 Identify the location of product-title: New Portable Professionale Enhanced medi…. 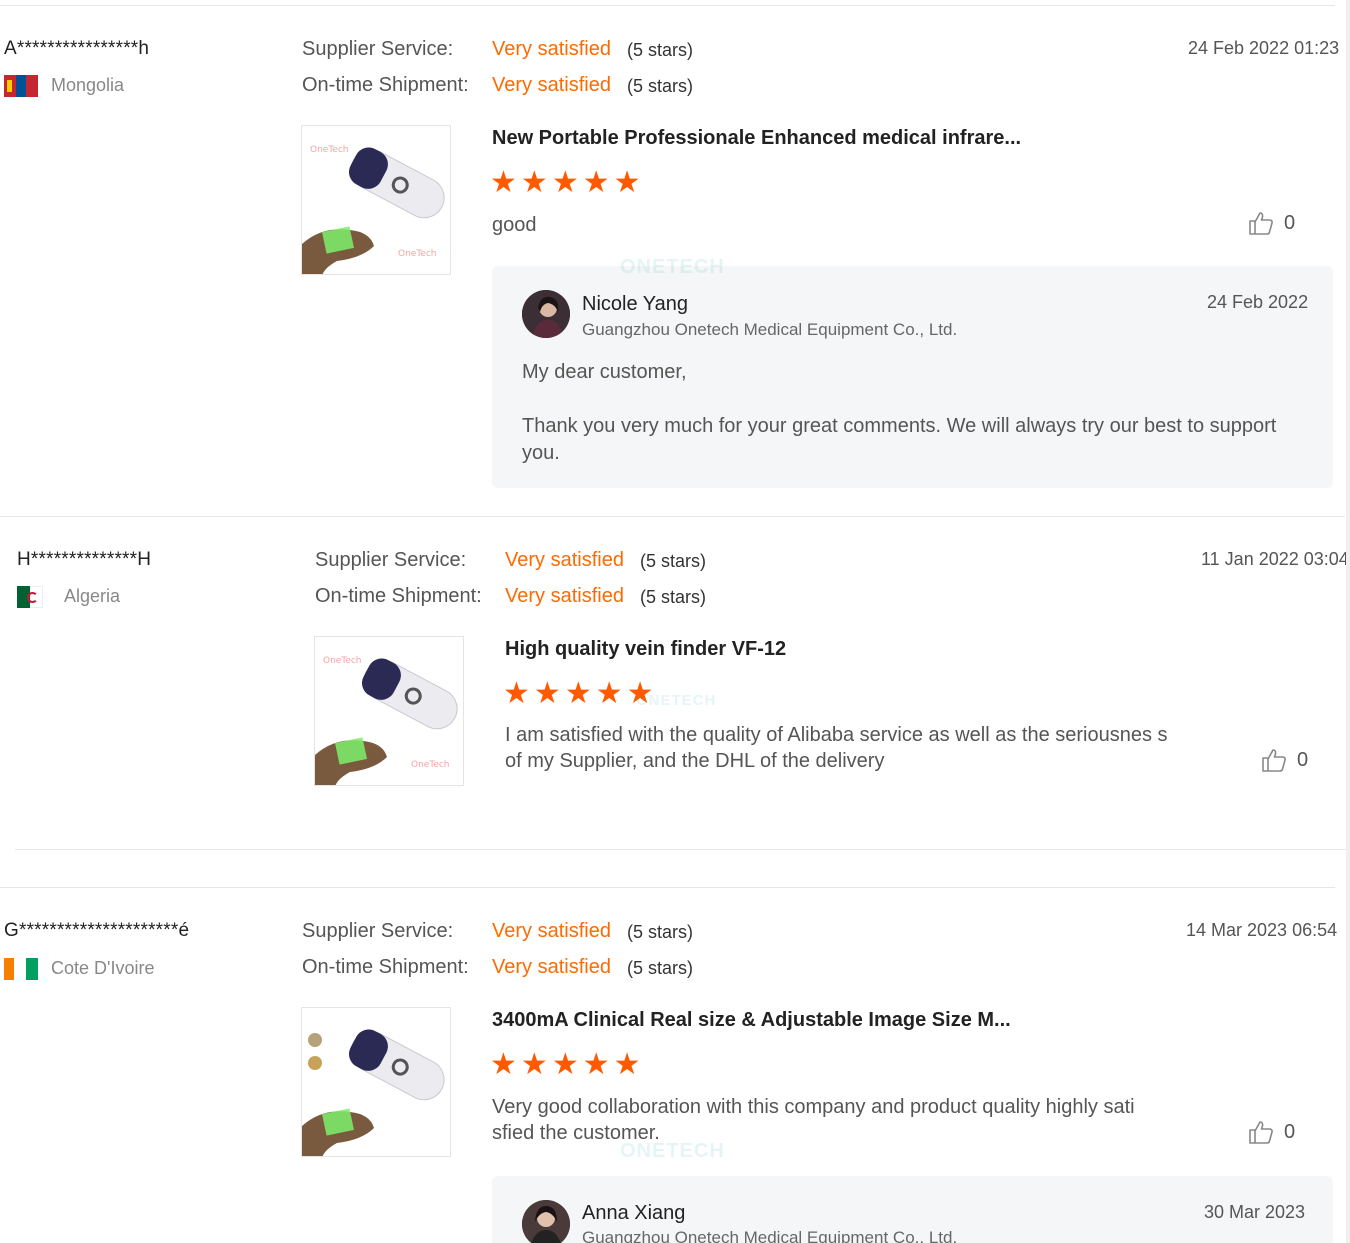
(756, 138).